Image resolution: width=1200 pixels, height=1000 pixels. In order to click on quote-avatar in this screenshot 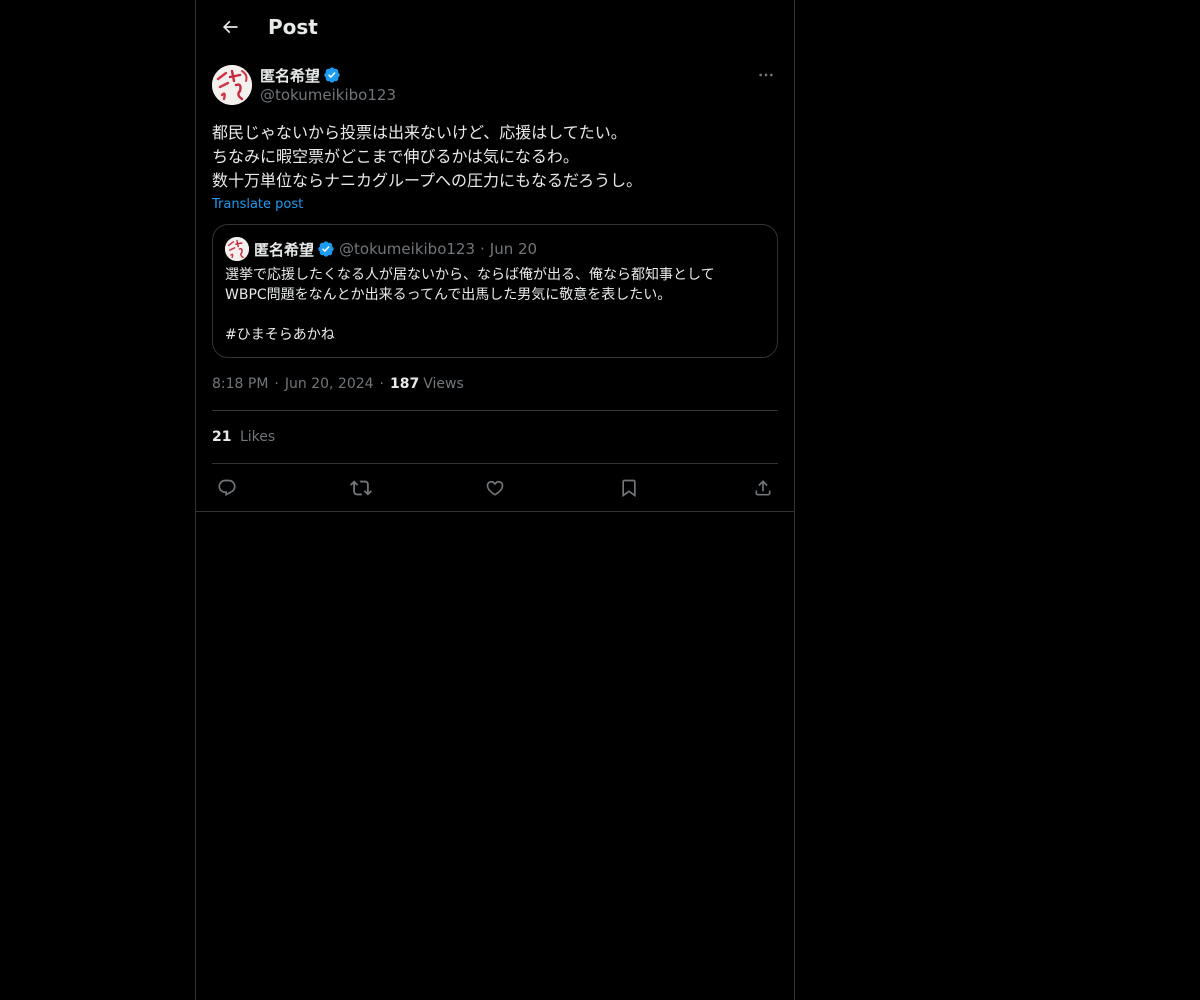, I will do `click(237, 249)`.